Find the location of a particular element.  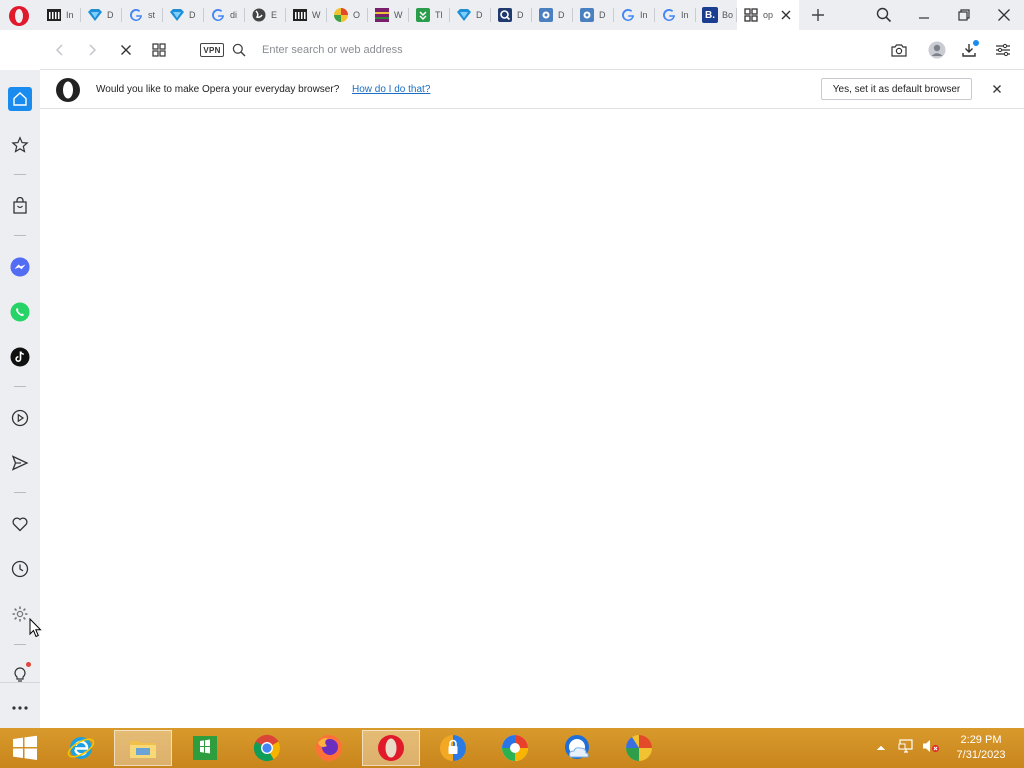

account-button is located at coordinates (937, 50).